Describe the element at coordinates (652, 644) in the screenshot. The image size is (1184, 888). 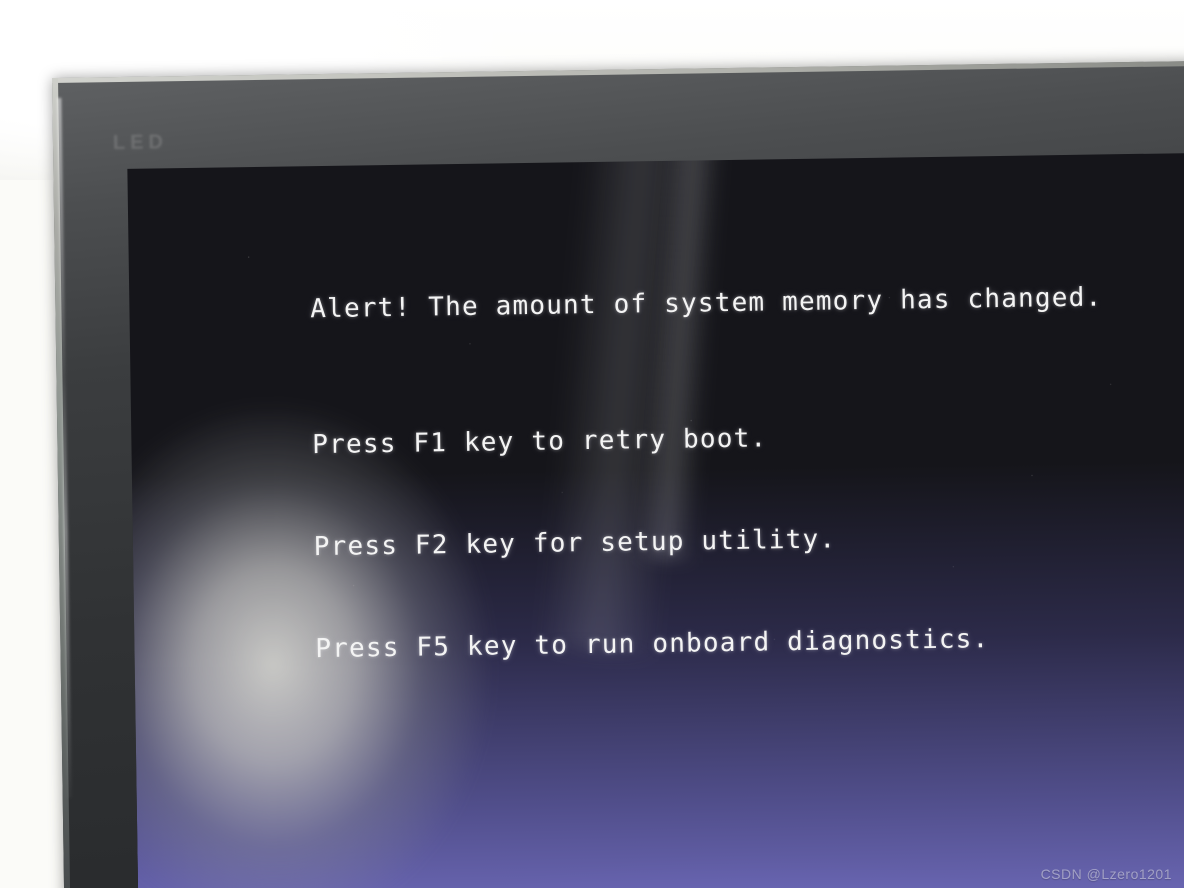
I see `bios-option-f5: Press F5 key to run onboard diagnostics.` at that location.